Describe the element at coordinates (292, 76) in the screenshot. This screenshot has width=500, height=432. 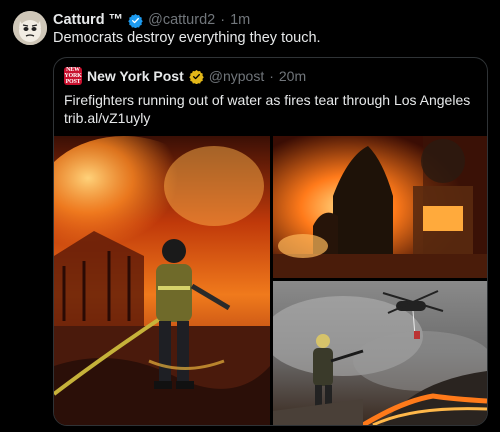
I see `quoted-timestamp: 20m` at that location.